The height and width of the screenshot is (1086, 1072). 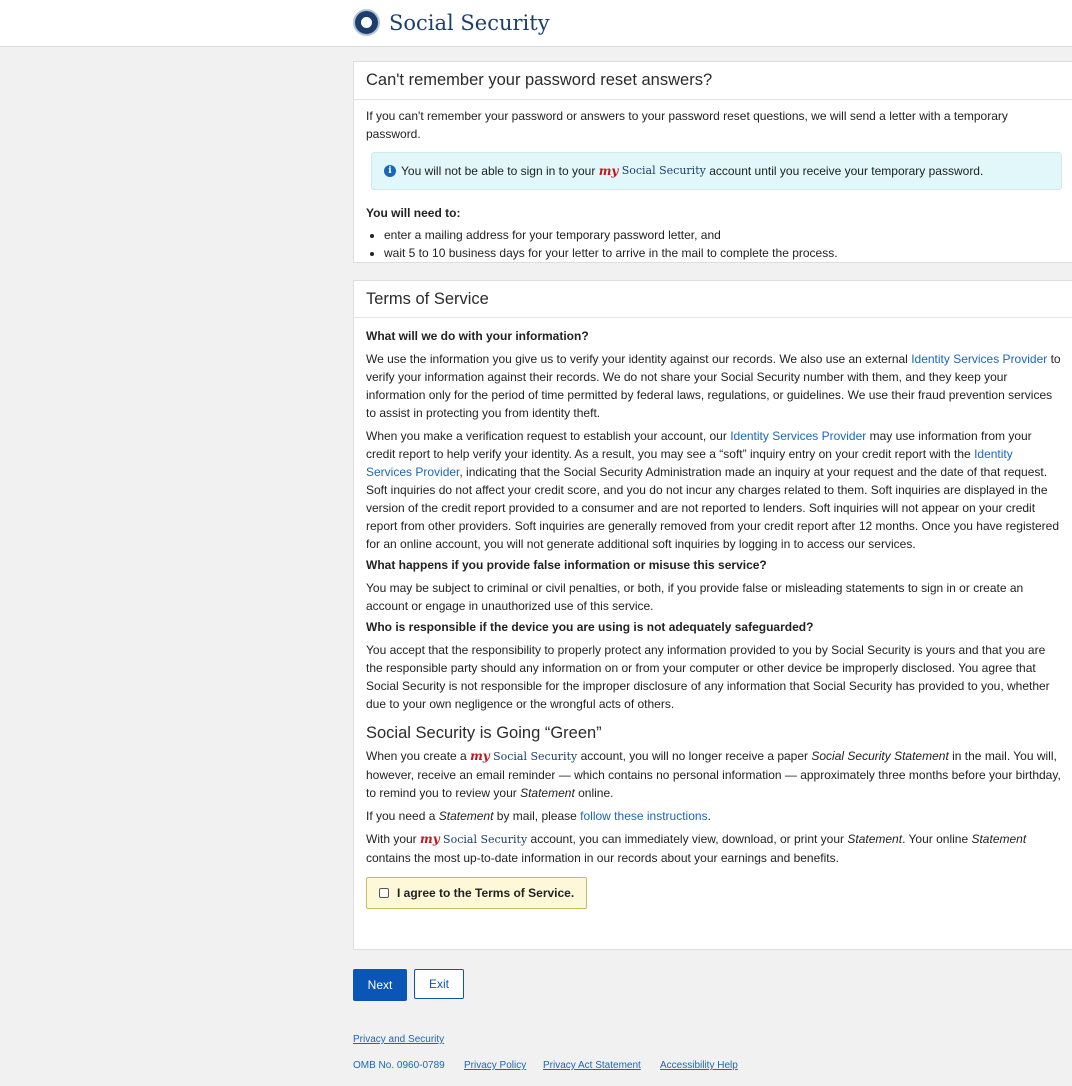 What do you see at coordinates (484, 733) in the screenshot?
I see `green-heading: Social Security is Going “Green”` at bounding box center [484, 733].